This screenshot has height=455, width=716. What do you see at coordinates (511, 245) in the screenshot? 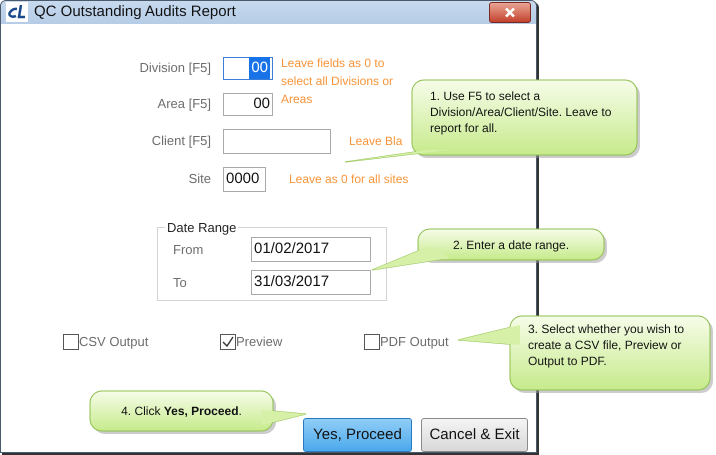
I see `callout-text: 2. Enter a date range.` at bounding box center [511, 245].